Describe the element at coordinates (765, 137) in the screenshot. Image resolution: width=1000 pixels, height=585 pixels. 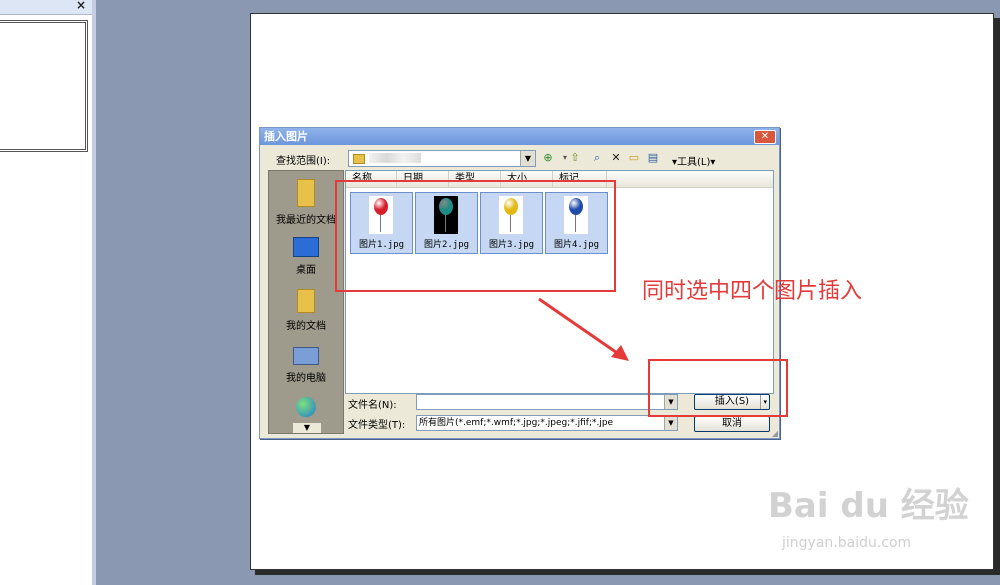
I see `close-icon: ✕` at that location.